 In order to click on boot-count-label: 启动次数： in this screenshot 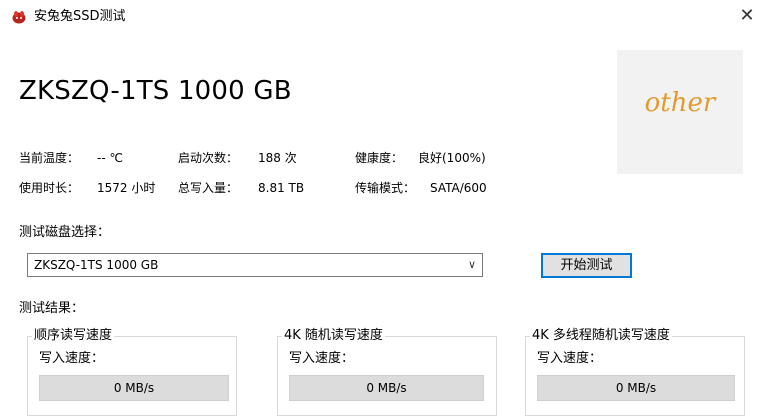, I will do `click(208, 158)`.